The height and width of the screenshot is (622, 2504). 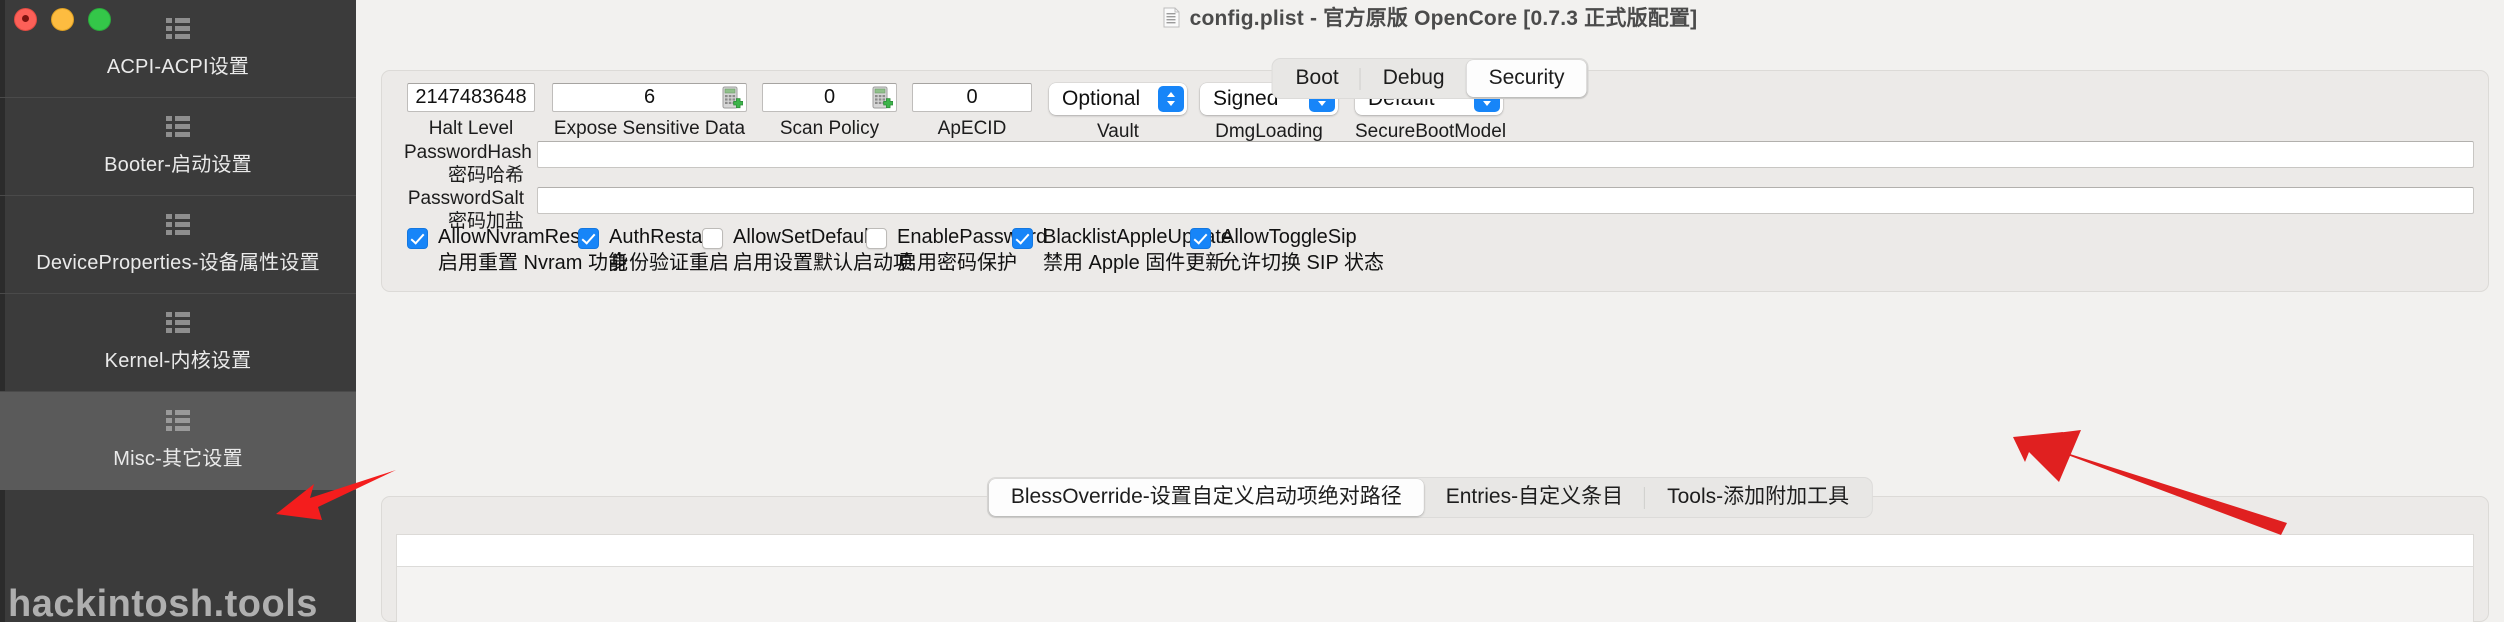 I want to click on password-hash-label-zh: 密码哈希, so click(x=485, y=175).